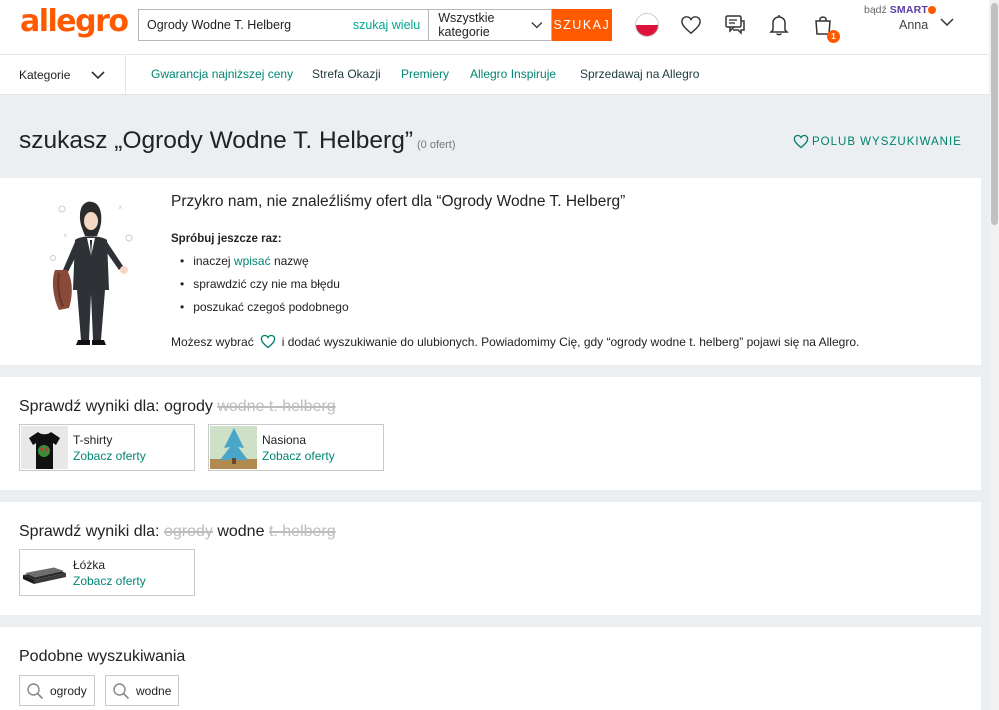 This screenshot has width=999, height=710. Describe the element at coordinates (436, 145) in the screenshot. I see `offer-count: (0 ofert)` at that location.